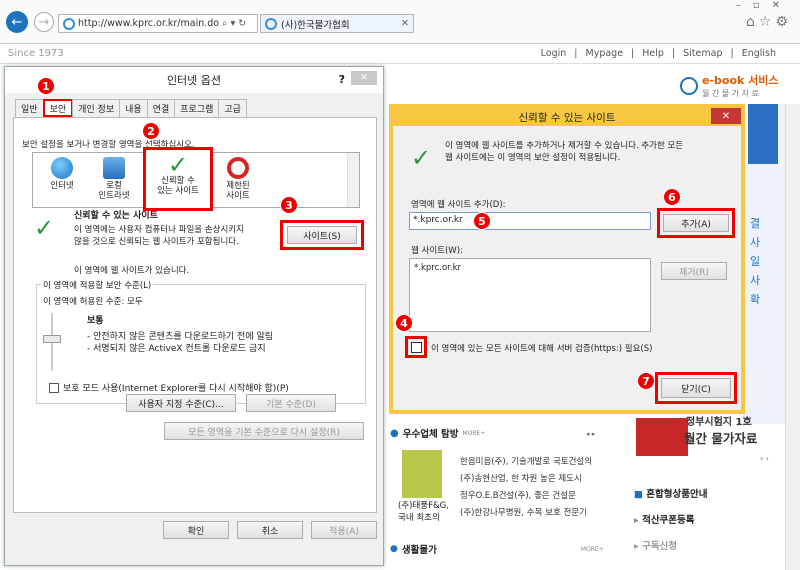 The image size is (800, 570). What do you see at coordinates (271, 23) in the screenshot?
I see `ie-tab-icon` at bounding box center [271, 23].